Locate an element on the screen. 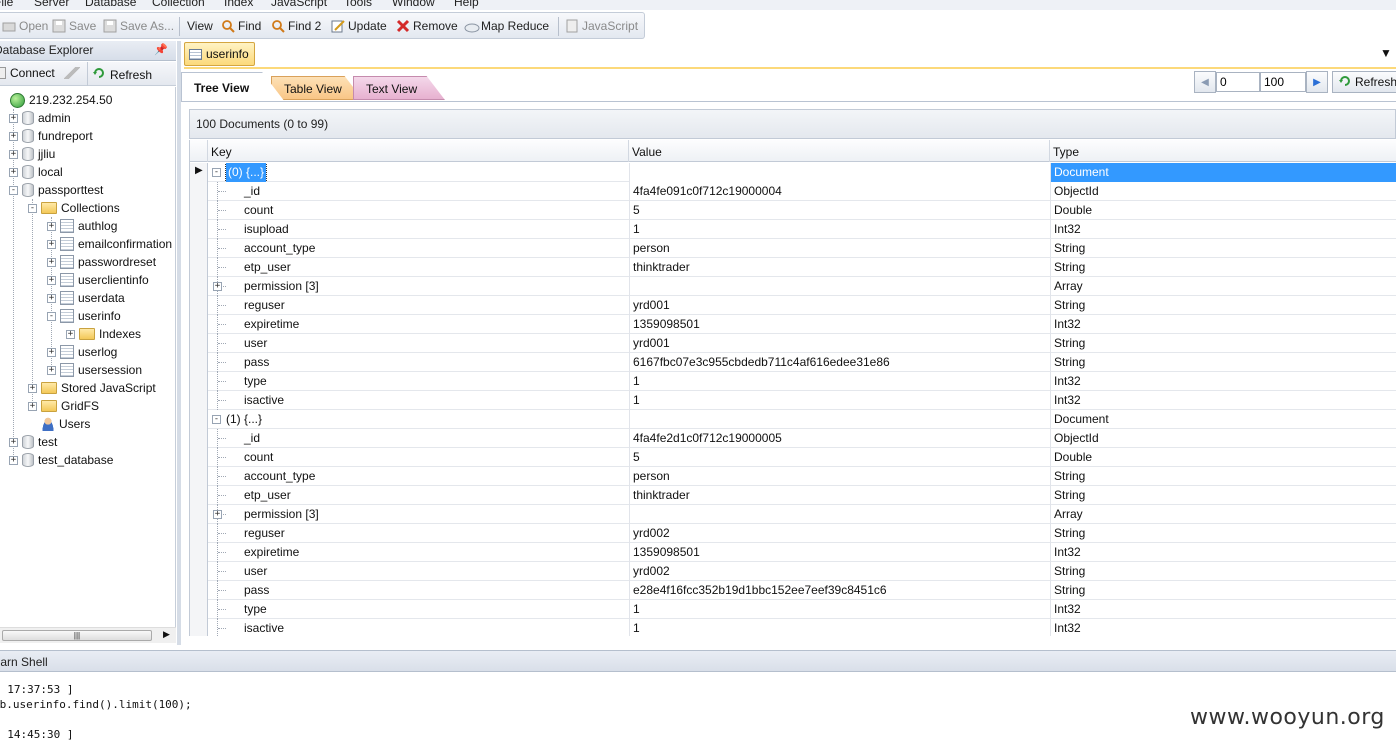 The image size is (1396, 746). collection-node-userlog: + userlog is located at coordinates (82, 352).